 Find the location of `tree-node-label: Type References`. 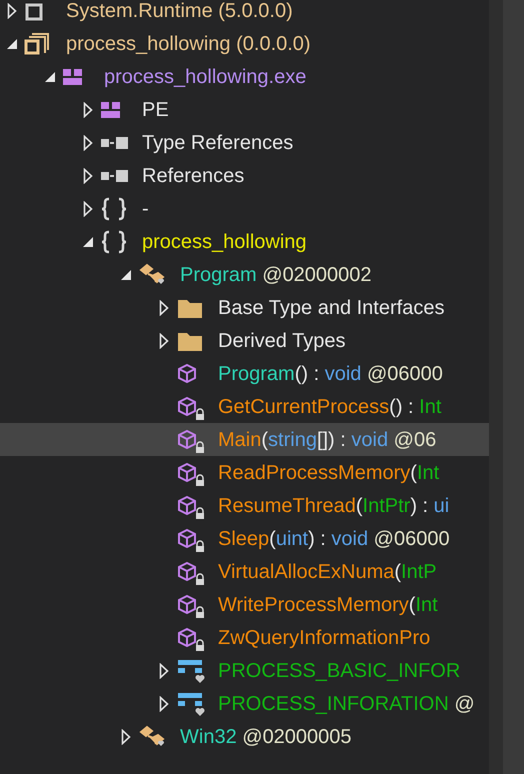

tree-node-label: Type References is located at coordinates (218, 143).